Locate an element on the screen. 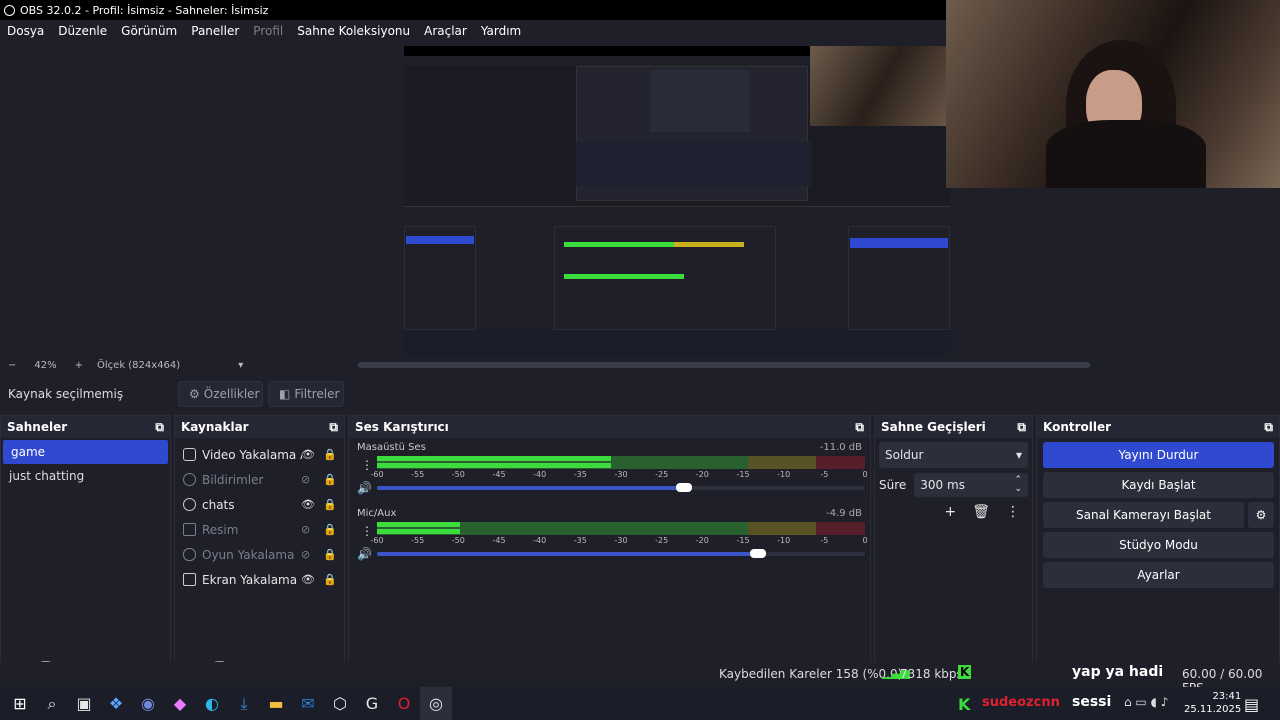 The width and height of the screenshot is (1280, 720). virtual-camera-settings-gear-icon: ⚙ is located at coordinates (1261, 515).